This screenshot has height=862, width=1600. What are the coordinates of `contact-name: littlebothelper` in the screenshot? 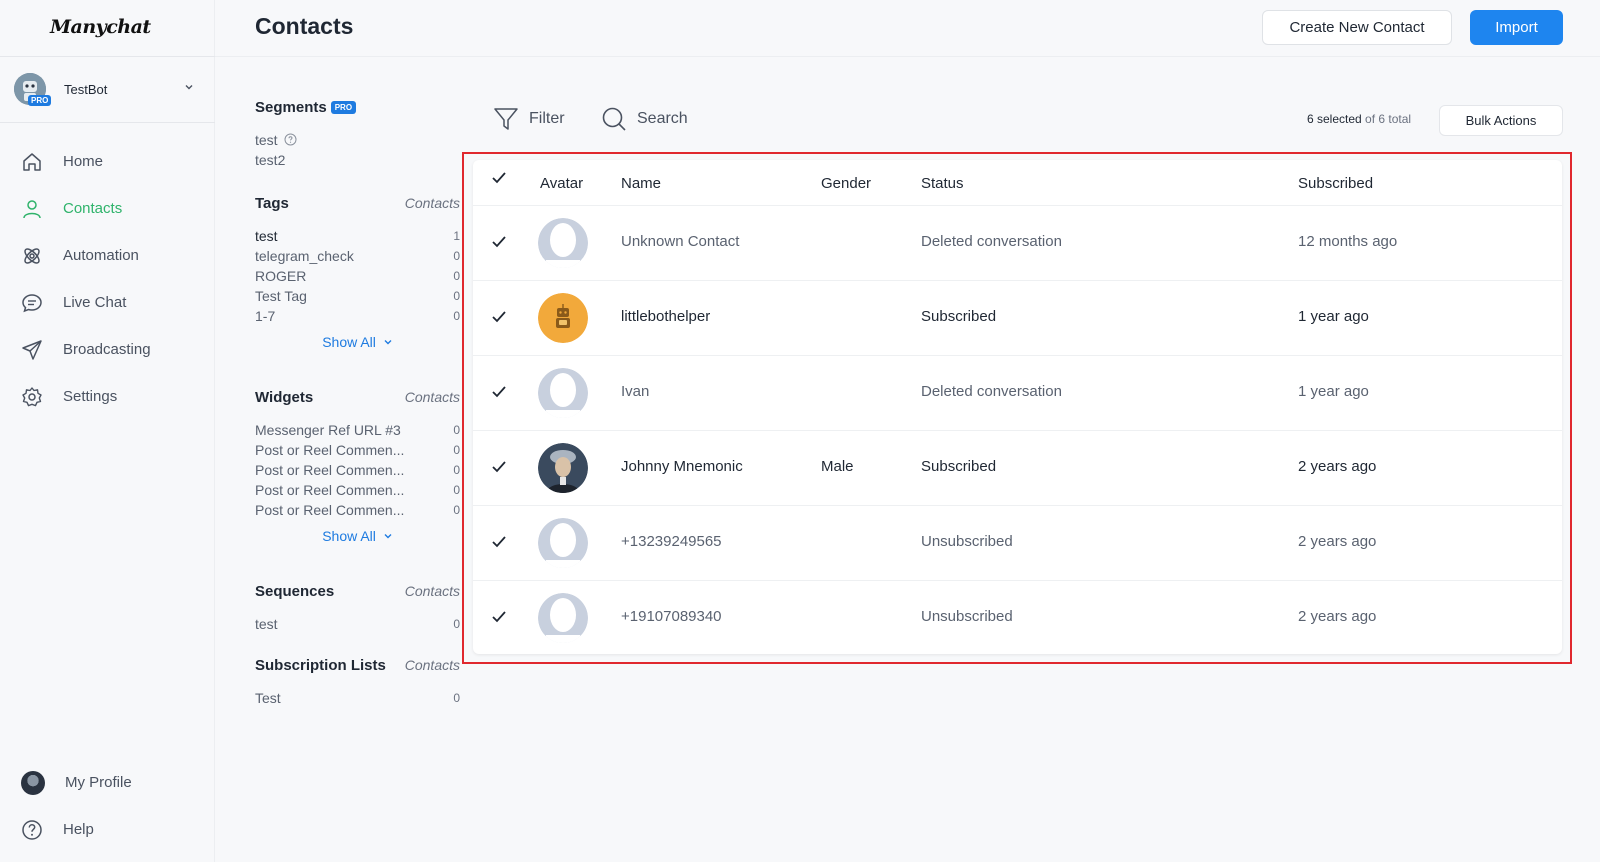 It's located at (665, 316).